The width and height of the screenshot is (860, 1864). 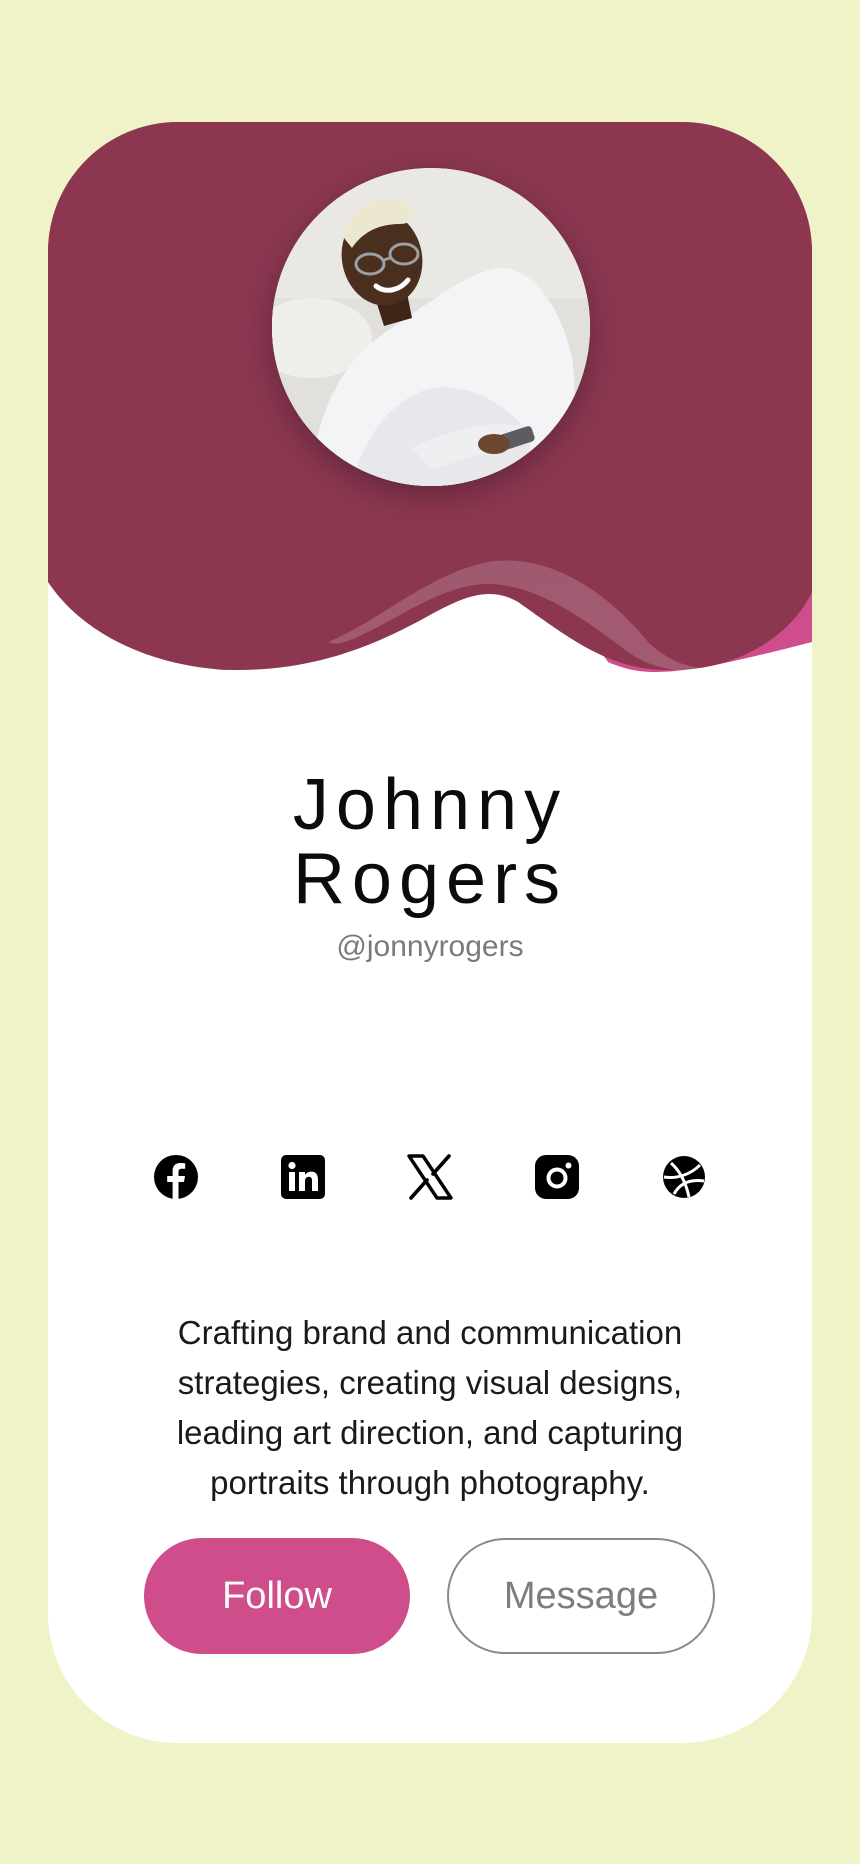 I want to click on linkedin-icon, so click(x=303, y=1177).